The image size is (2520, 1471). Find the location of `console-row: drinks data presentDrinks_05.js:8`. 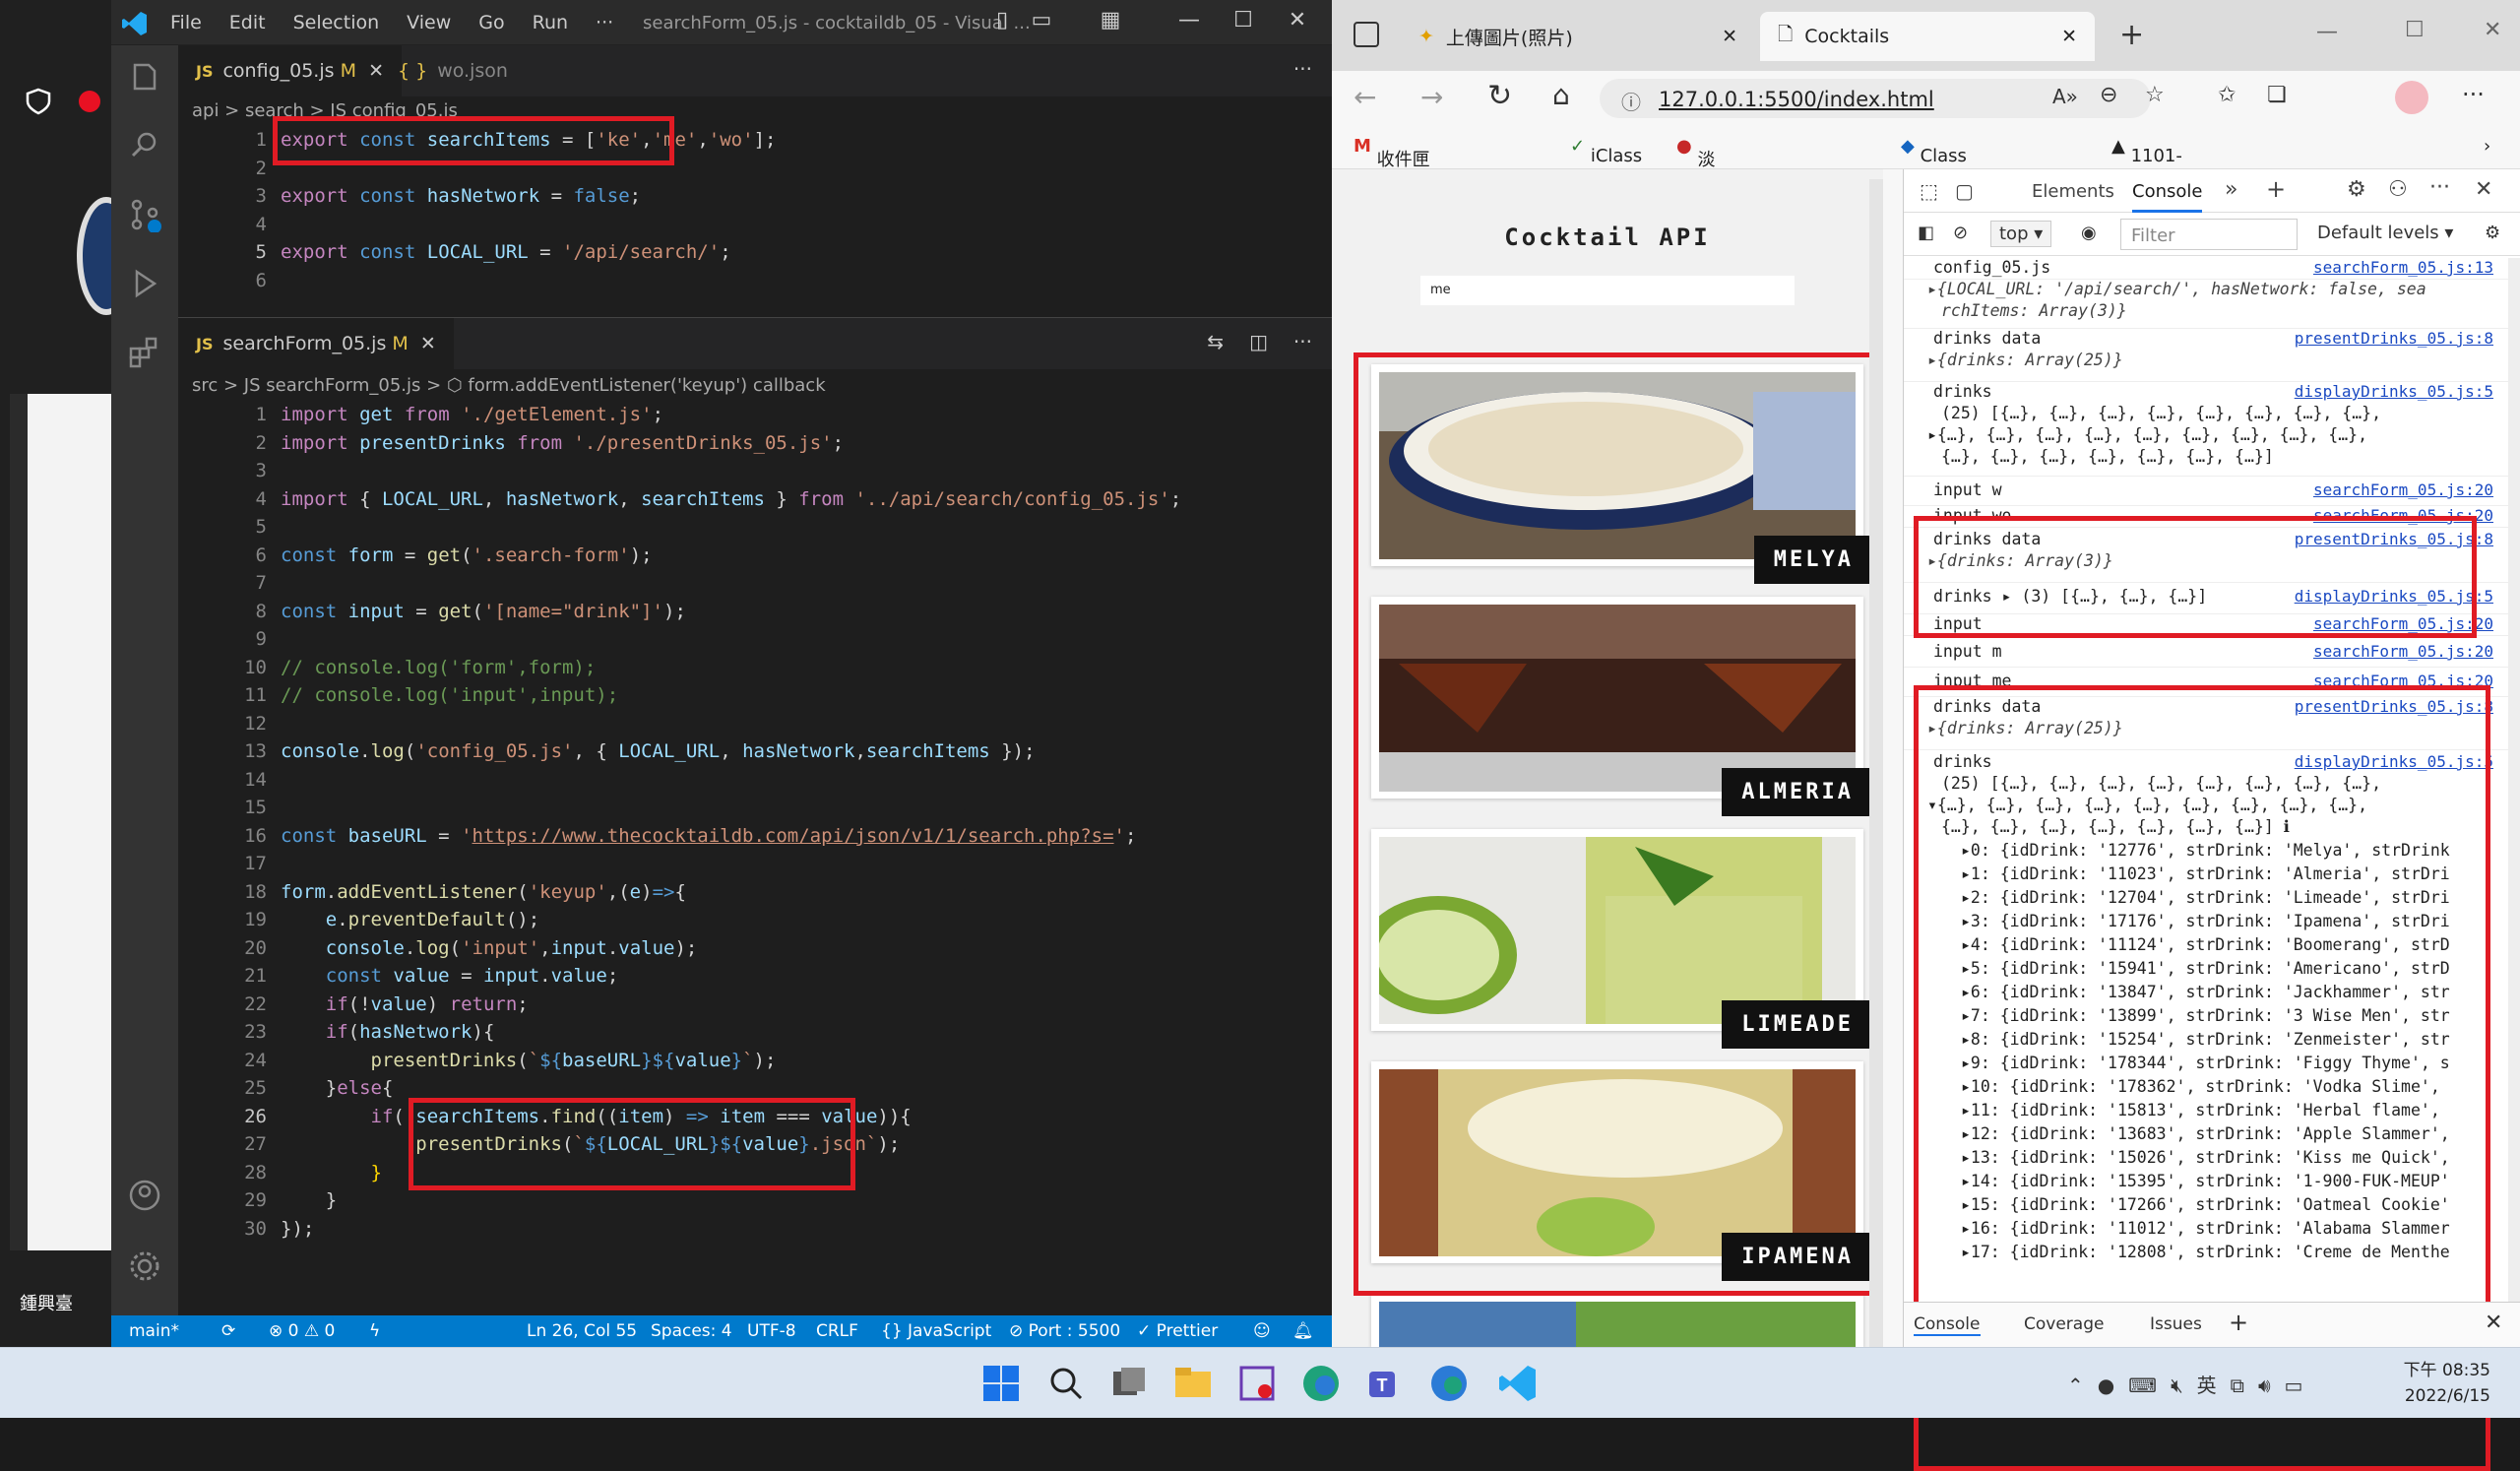

console-row: drinks data presentDrinks_05.js:8 is located at coordinates (2206, 340).